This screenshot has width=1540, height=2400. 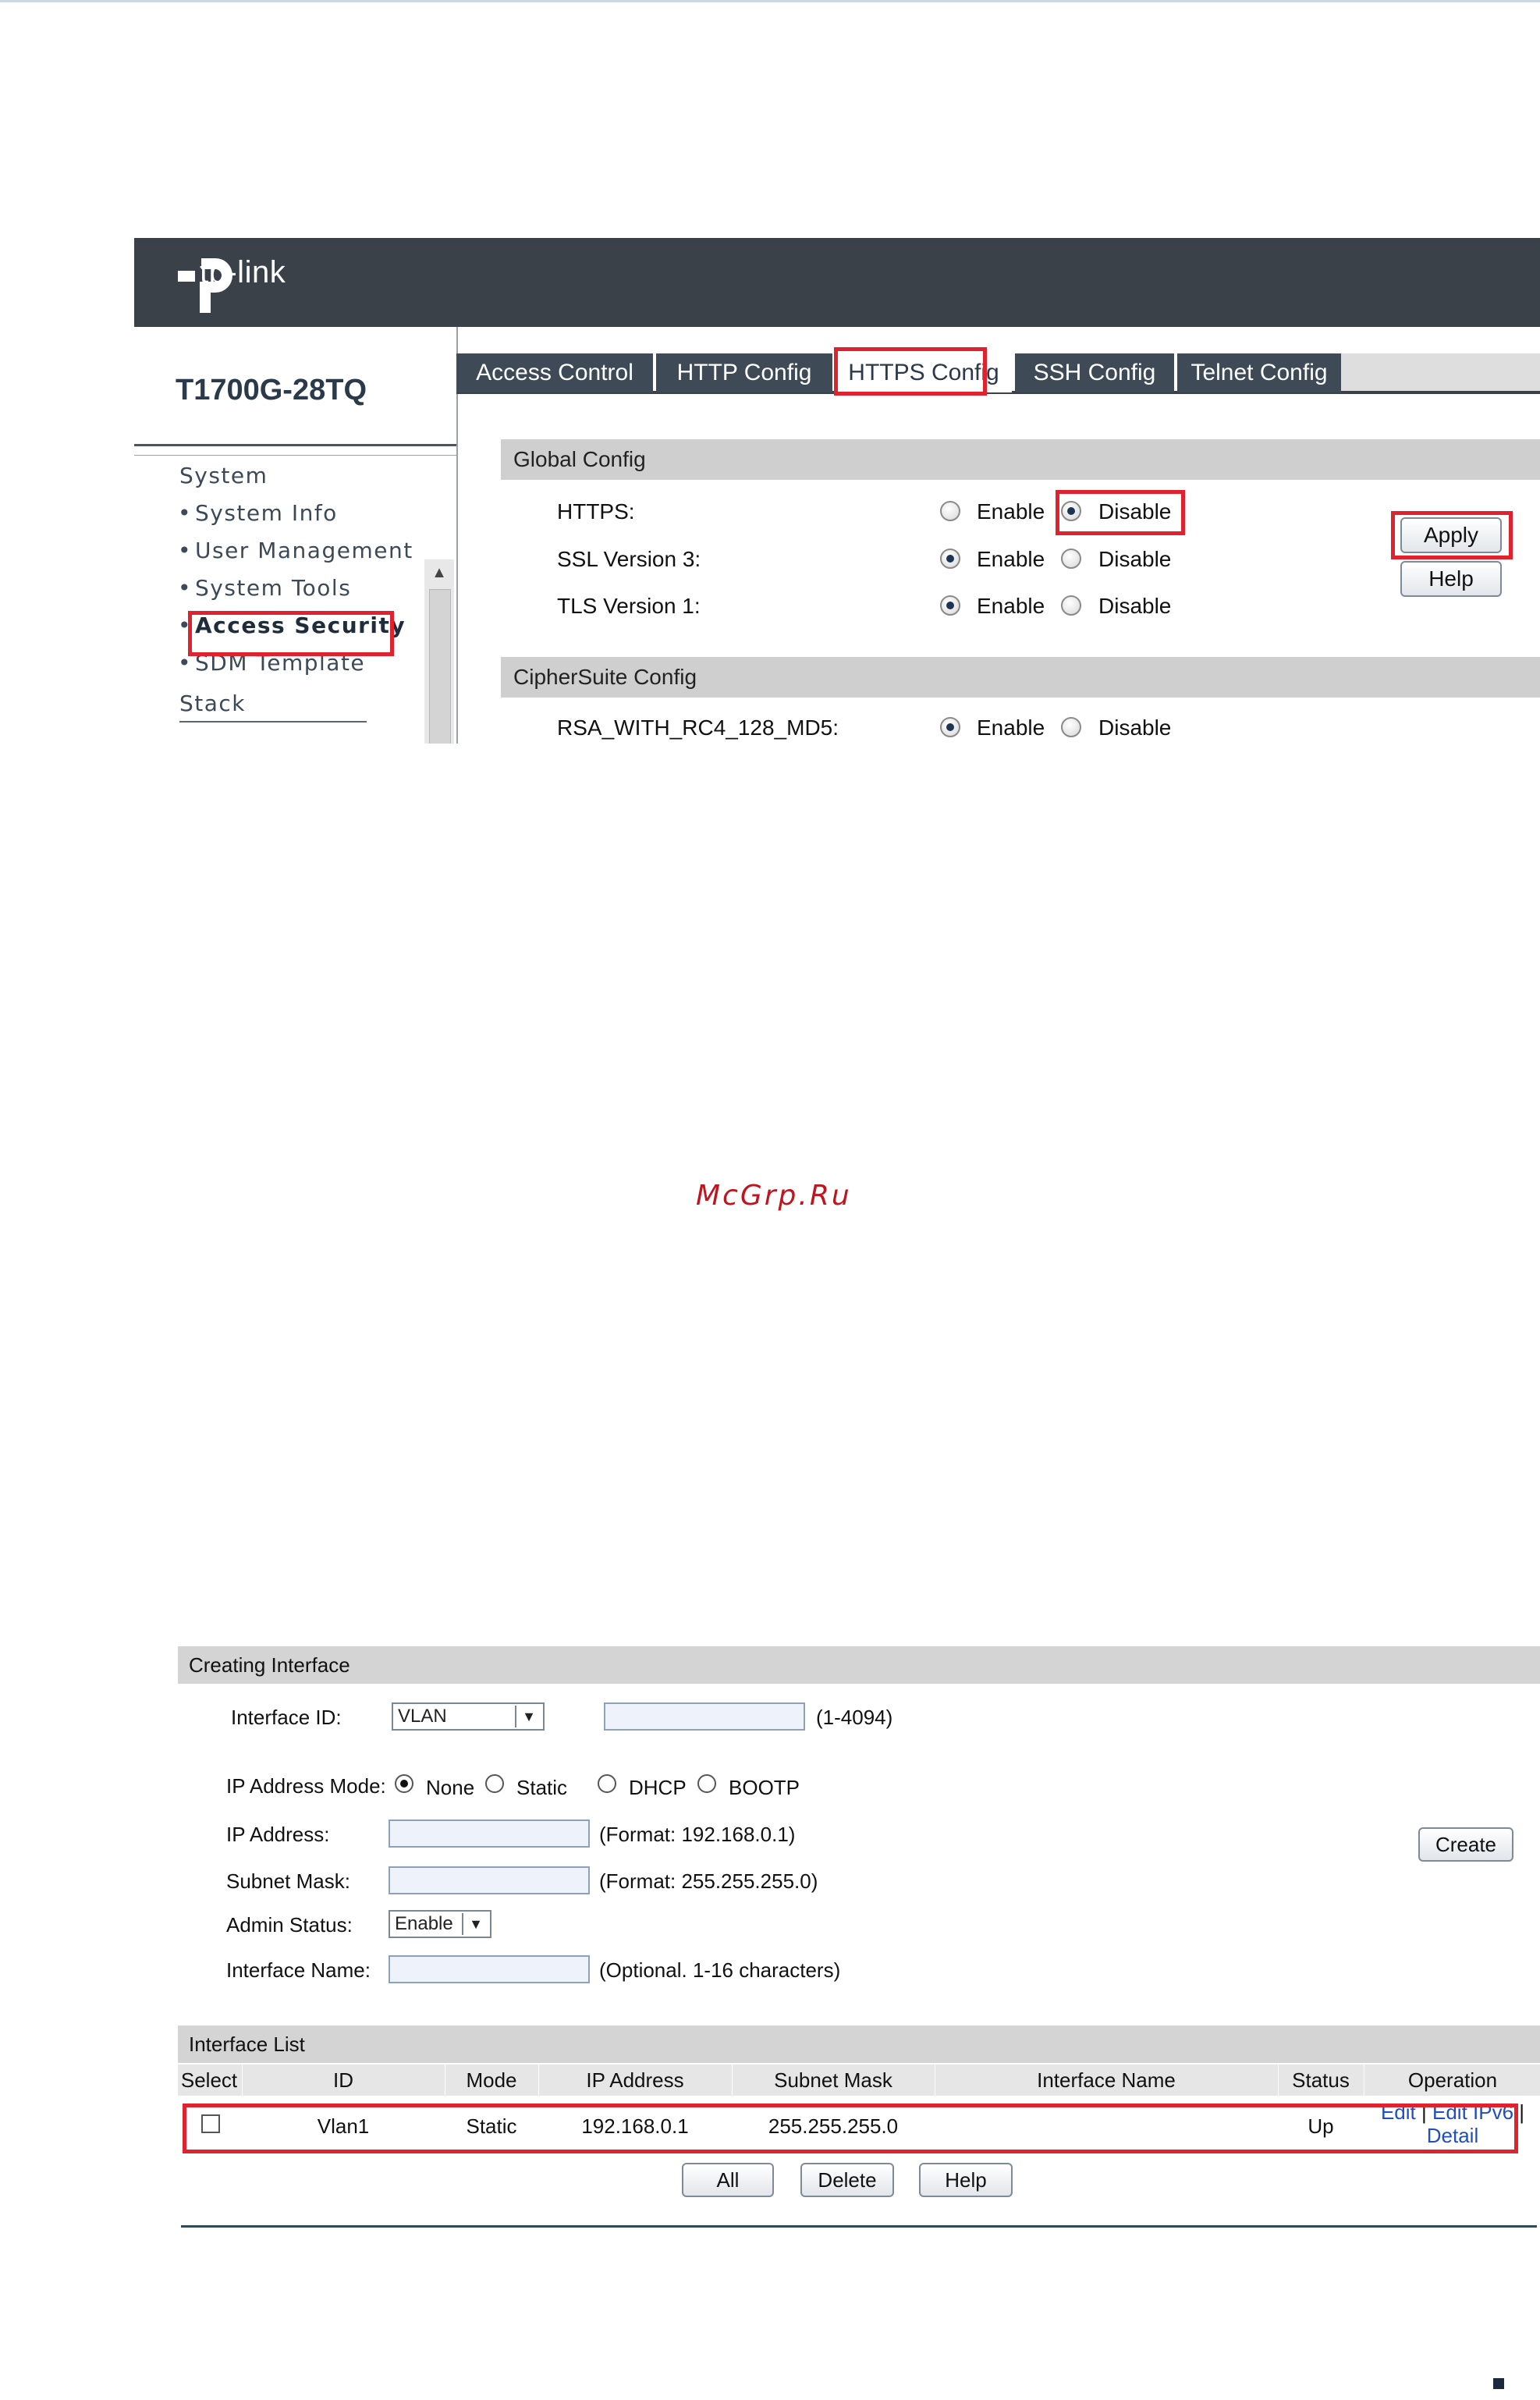 What do you see at coordinates (439, 572) in the screenshot?
I see `scroll-up-arrow-icon: ▲` at bounding box center [439, 572].